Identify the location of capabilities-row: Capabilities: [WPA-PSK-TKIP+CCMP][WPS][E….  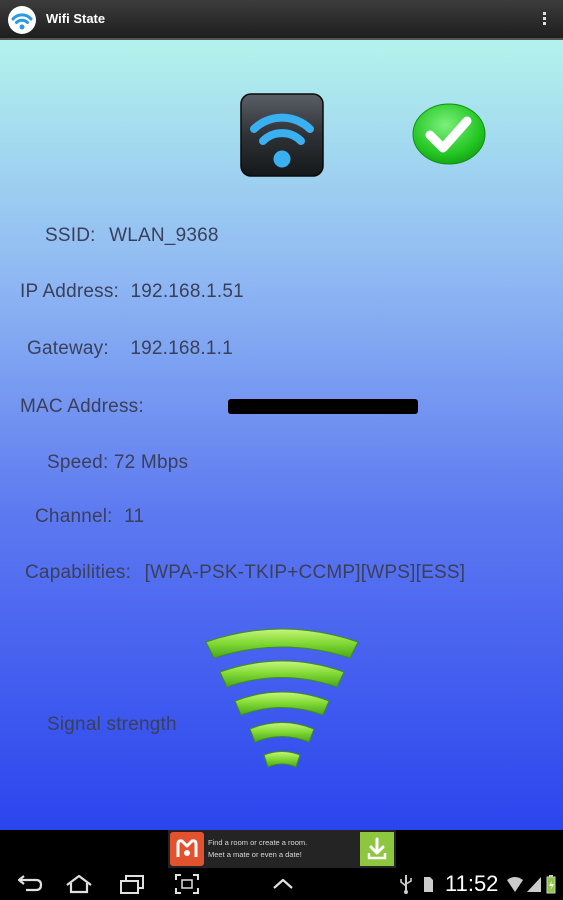
(245, 573).